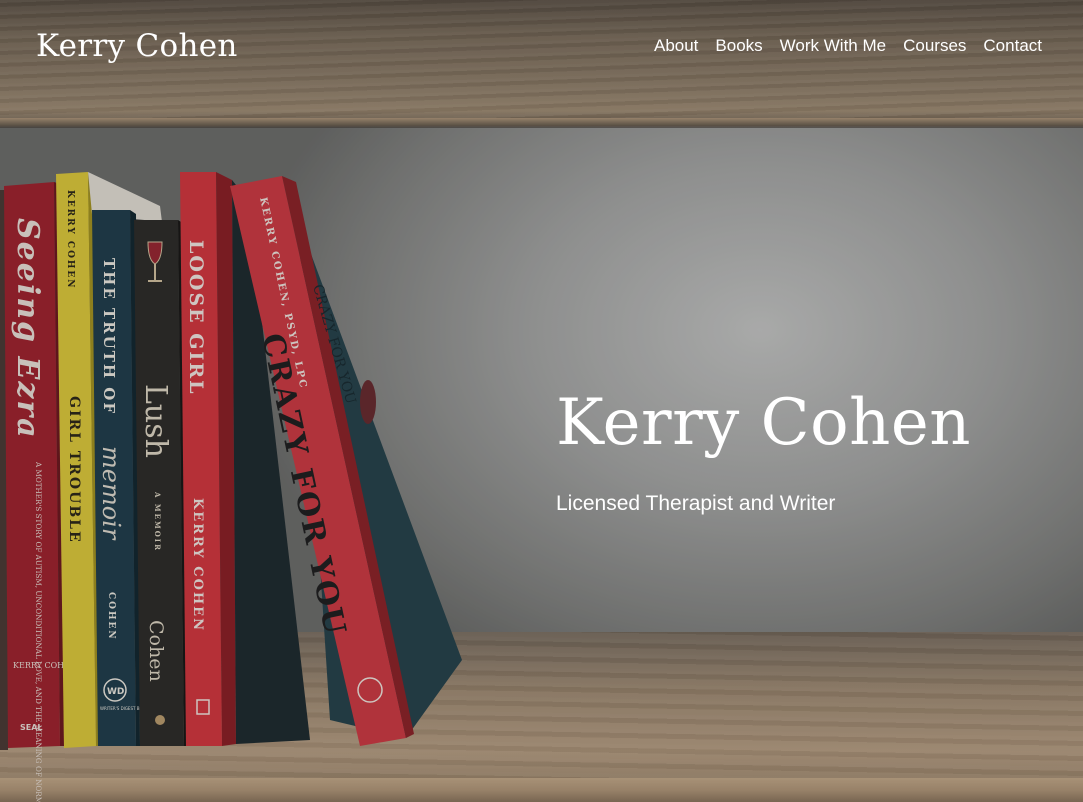 Image resolution: width=1083 pixels, height=802 pixels. Describe the element at coordinates (763, 423) in the screenshot. I see `hero-title: Kerry Cohen` at that location.